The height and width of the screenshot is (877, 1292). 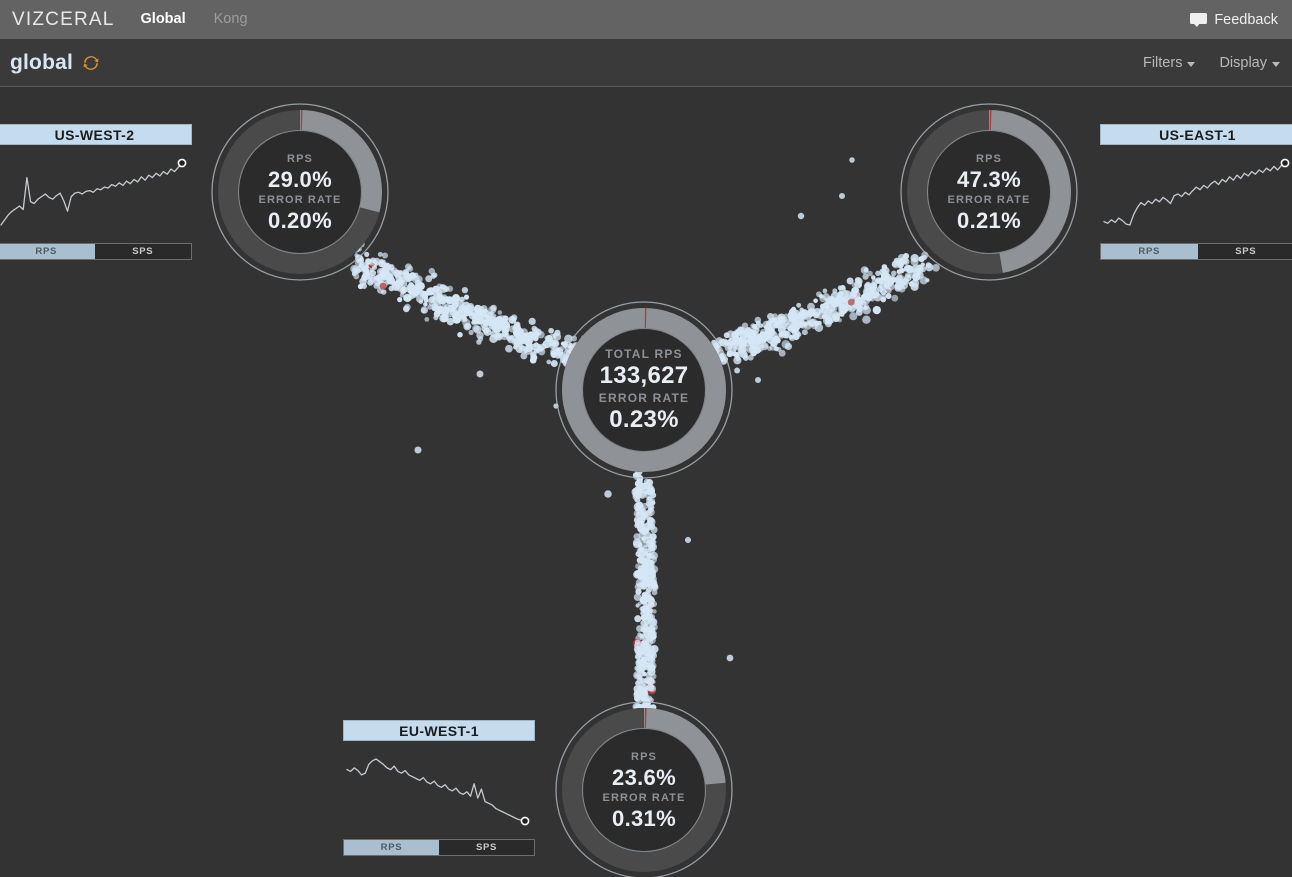 I want to click on sub-header: global Filters Display, so click(x=646, y=63).